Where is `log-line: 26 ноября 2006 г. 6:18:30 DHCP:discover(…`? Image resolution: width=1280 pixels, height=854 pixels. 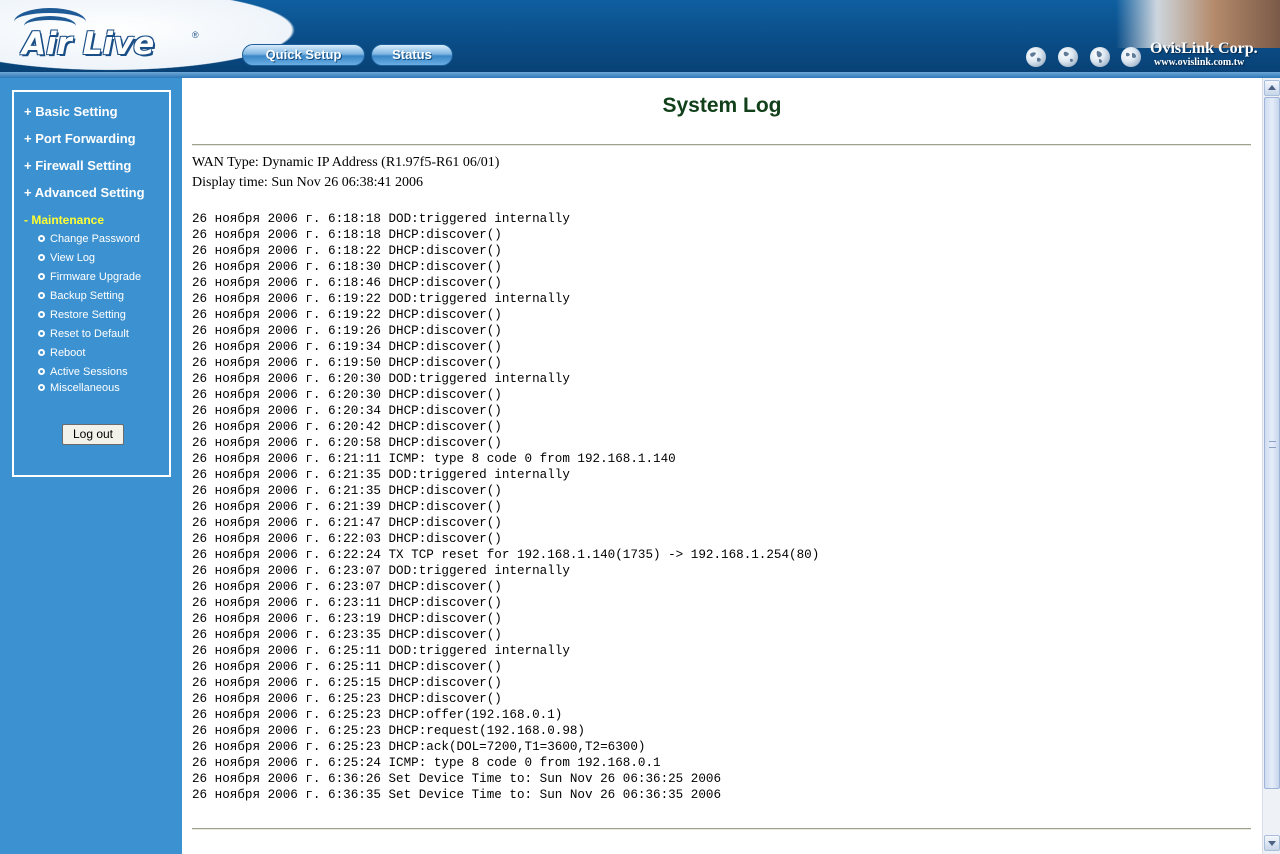 log-line: 26 ноября 2006 г. 6:18:30 DHCP:discover(… is located at coordinates (347, 267).